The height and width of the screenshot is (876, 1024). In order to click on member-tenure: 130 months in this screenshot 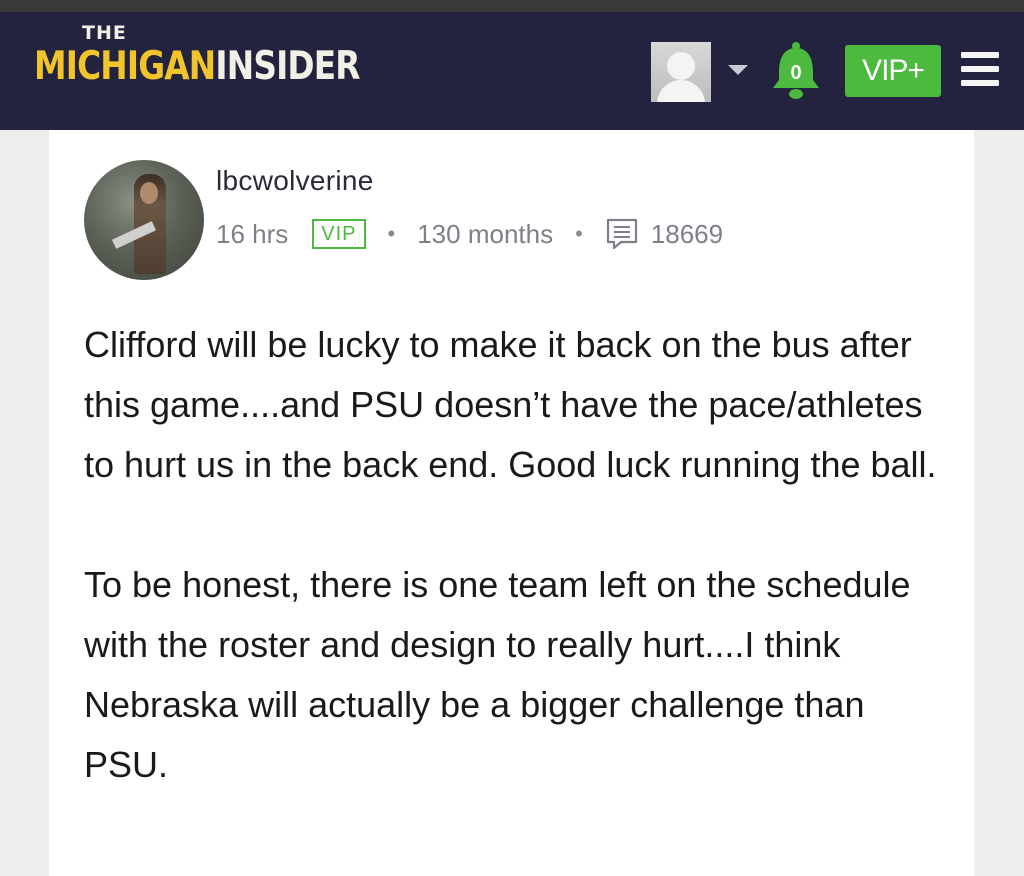, I will do `click(485, 233)`.